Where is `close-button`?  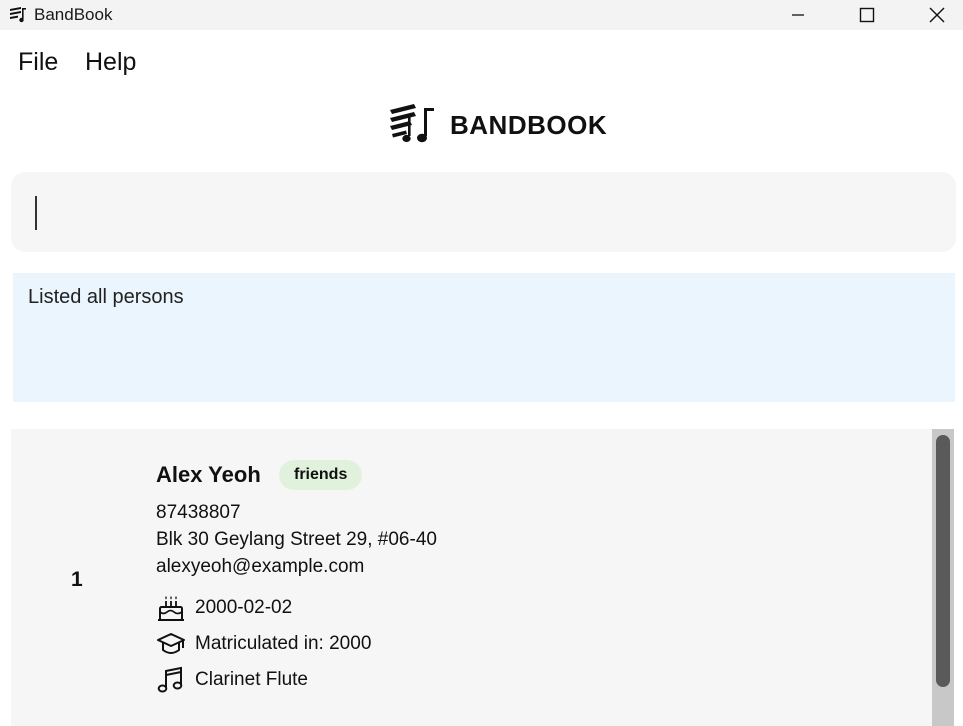
close-button is located at coordinates (937, 15).